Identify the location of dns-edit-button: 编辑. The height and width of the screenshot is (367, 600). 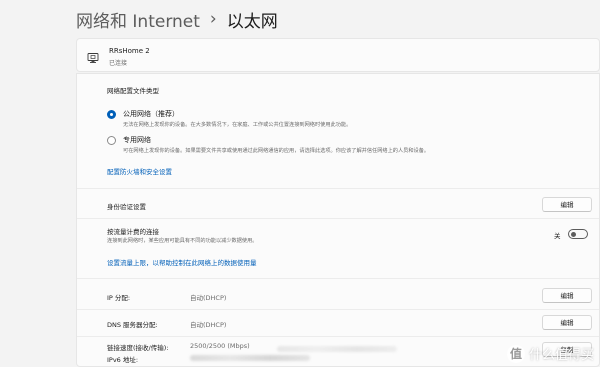
(567, 322).